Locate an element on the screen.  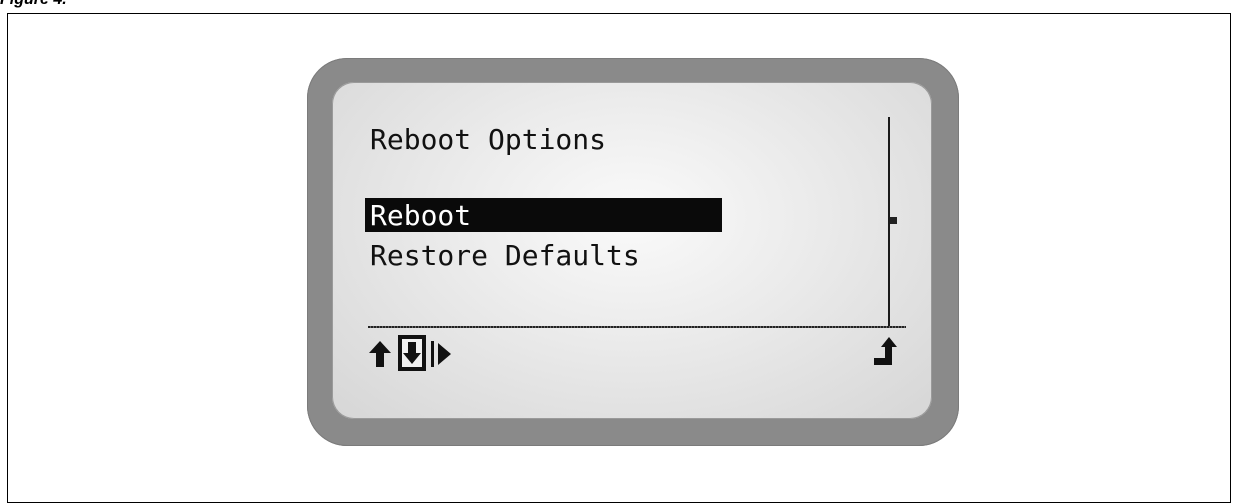
screen-title: Reboot Options is located at coordinates (488, 139).